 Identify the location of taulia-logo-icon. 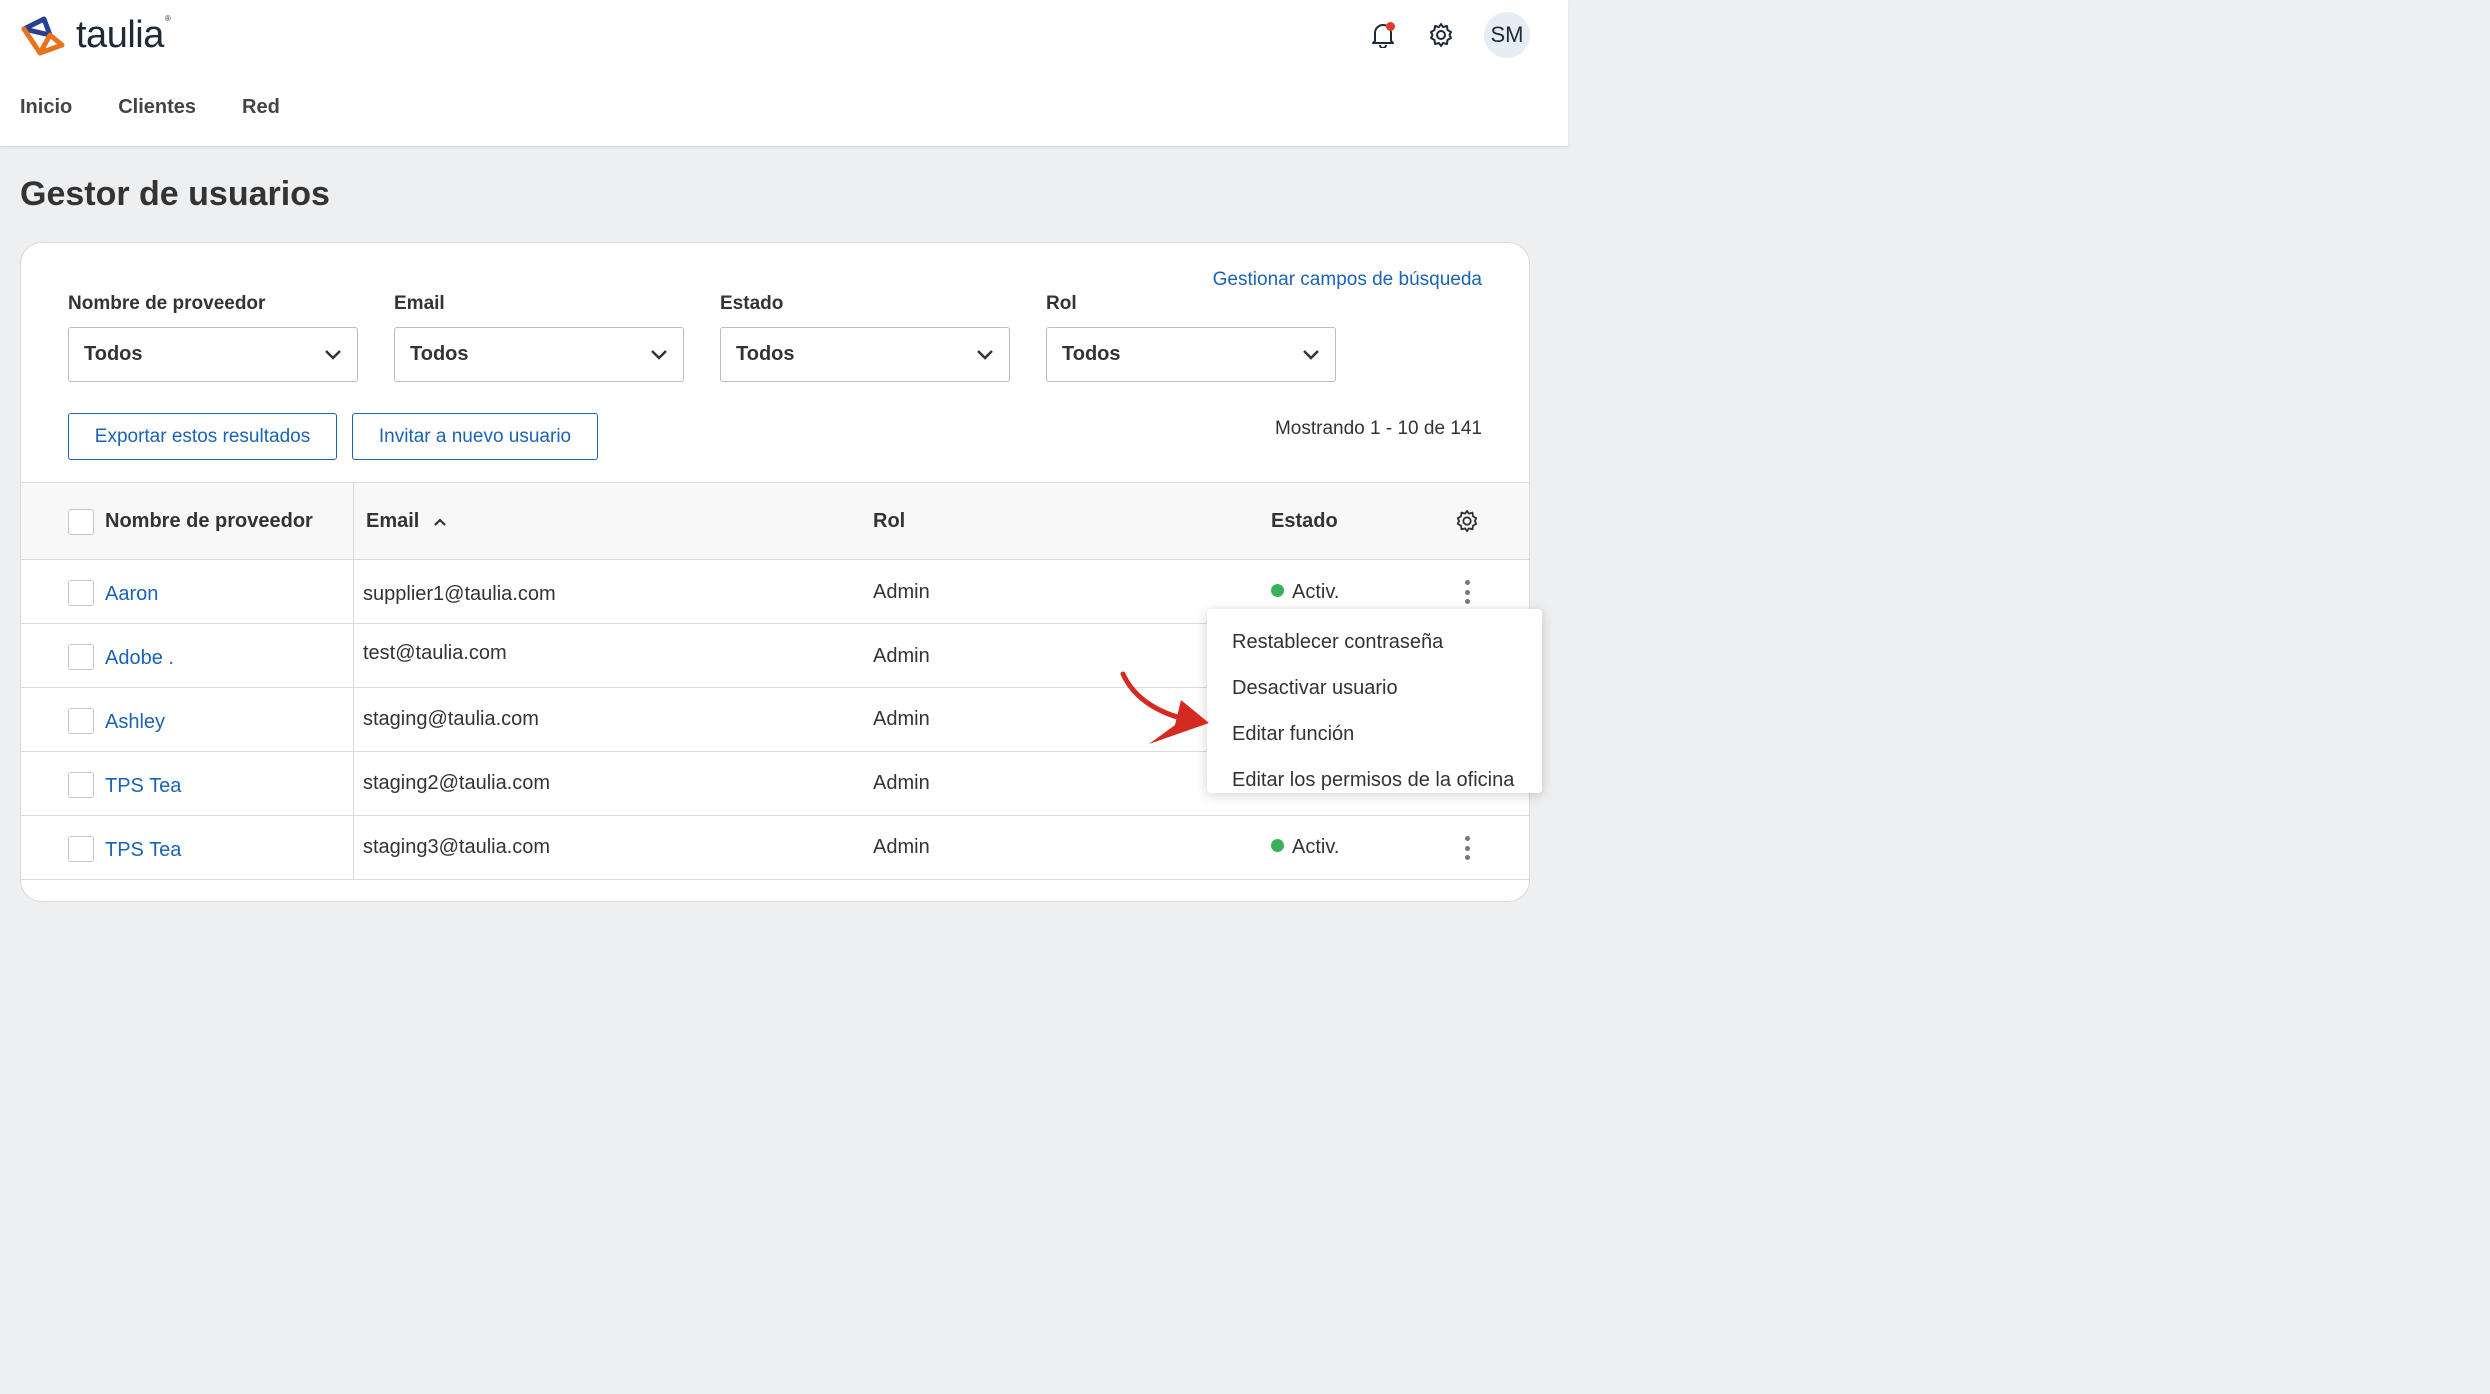
(43, 35).